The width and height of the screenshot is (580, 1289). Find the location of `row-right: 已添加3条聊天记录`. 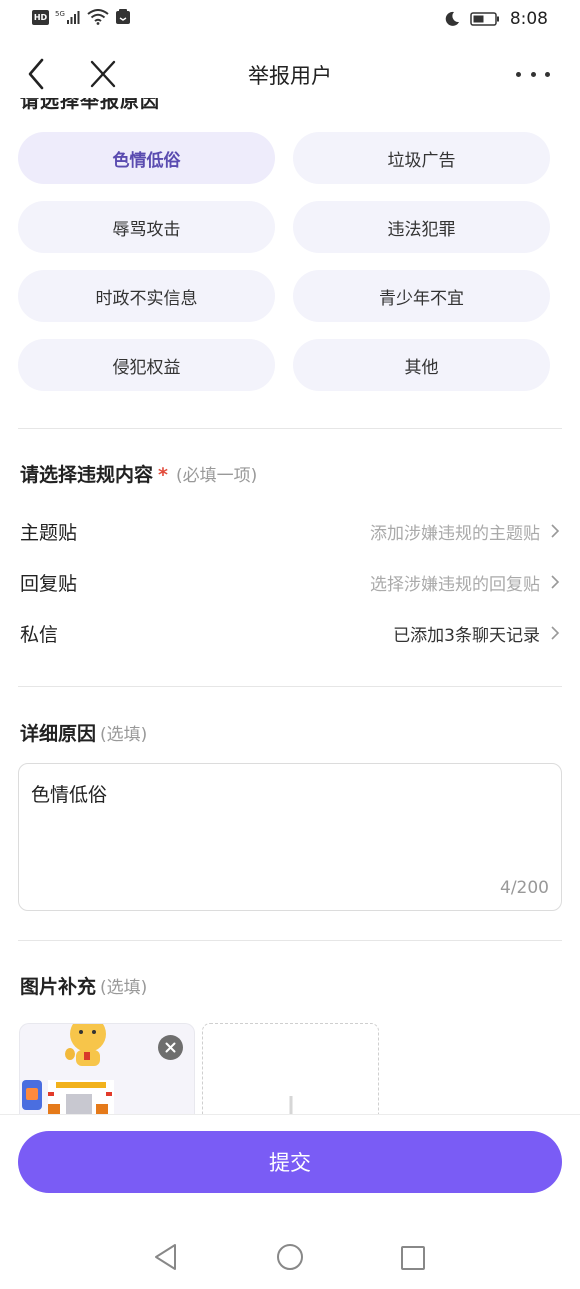

row-right: 已添加3条聊天记录 is located at coordinates (476, 633).